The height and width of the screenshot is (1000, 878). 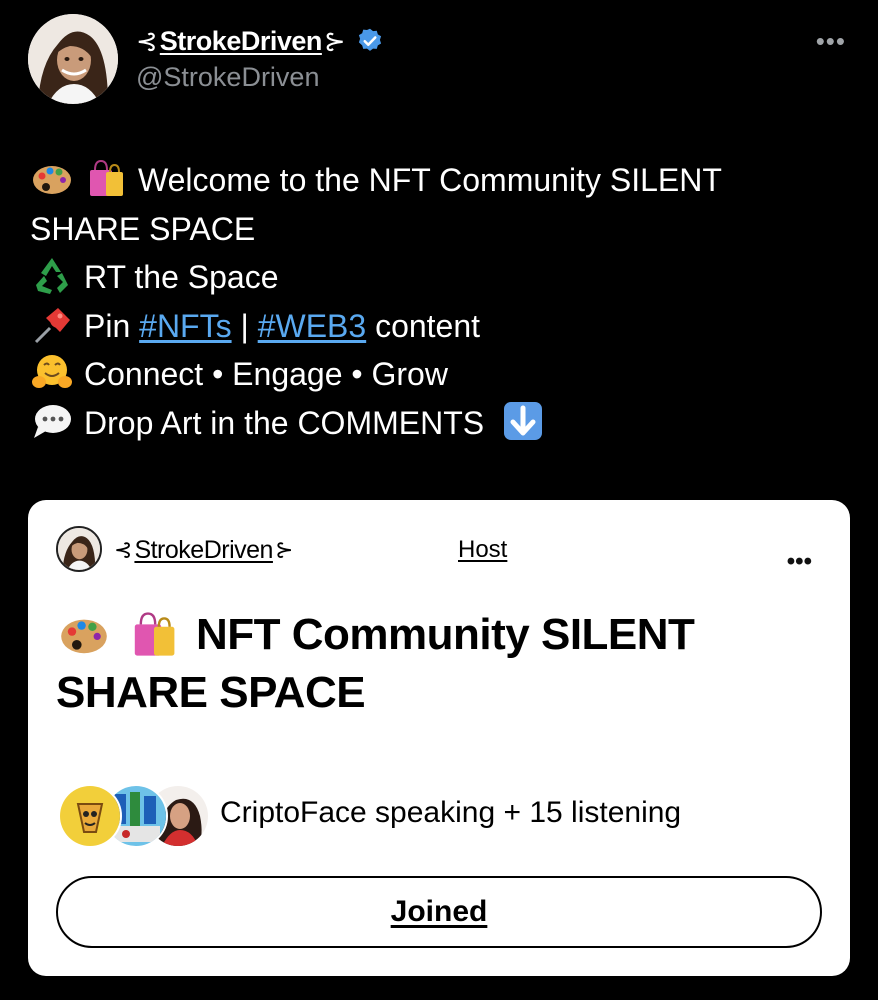 I want to click on joined-button: Joined, so click(x=439, y=912).